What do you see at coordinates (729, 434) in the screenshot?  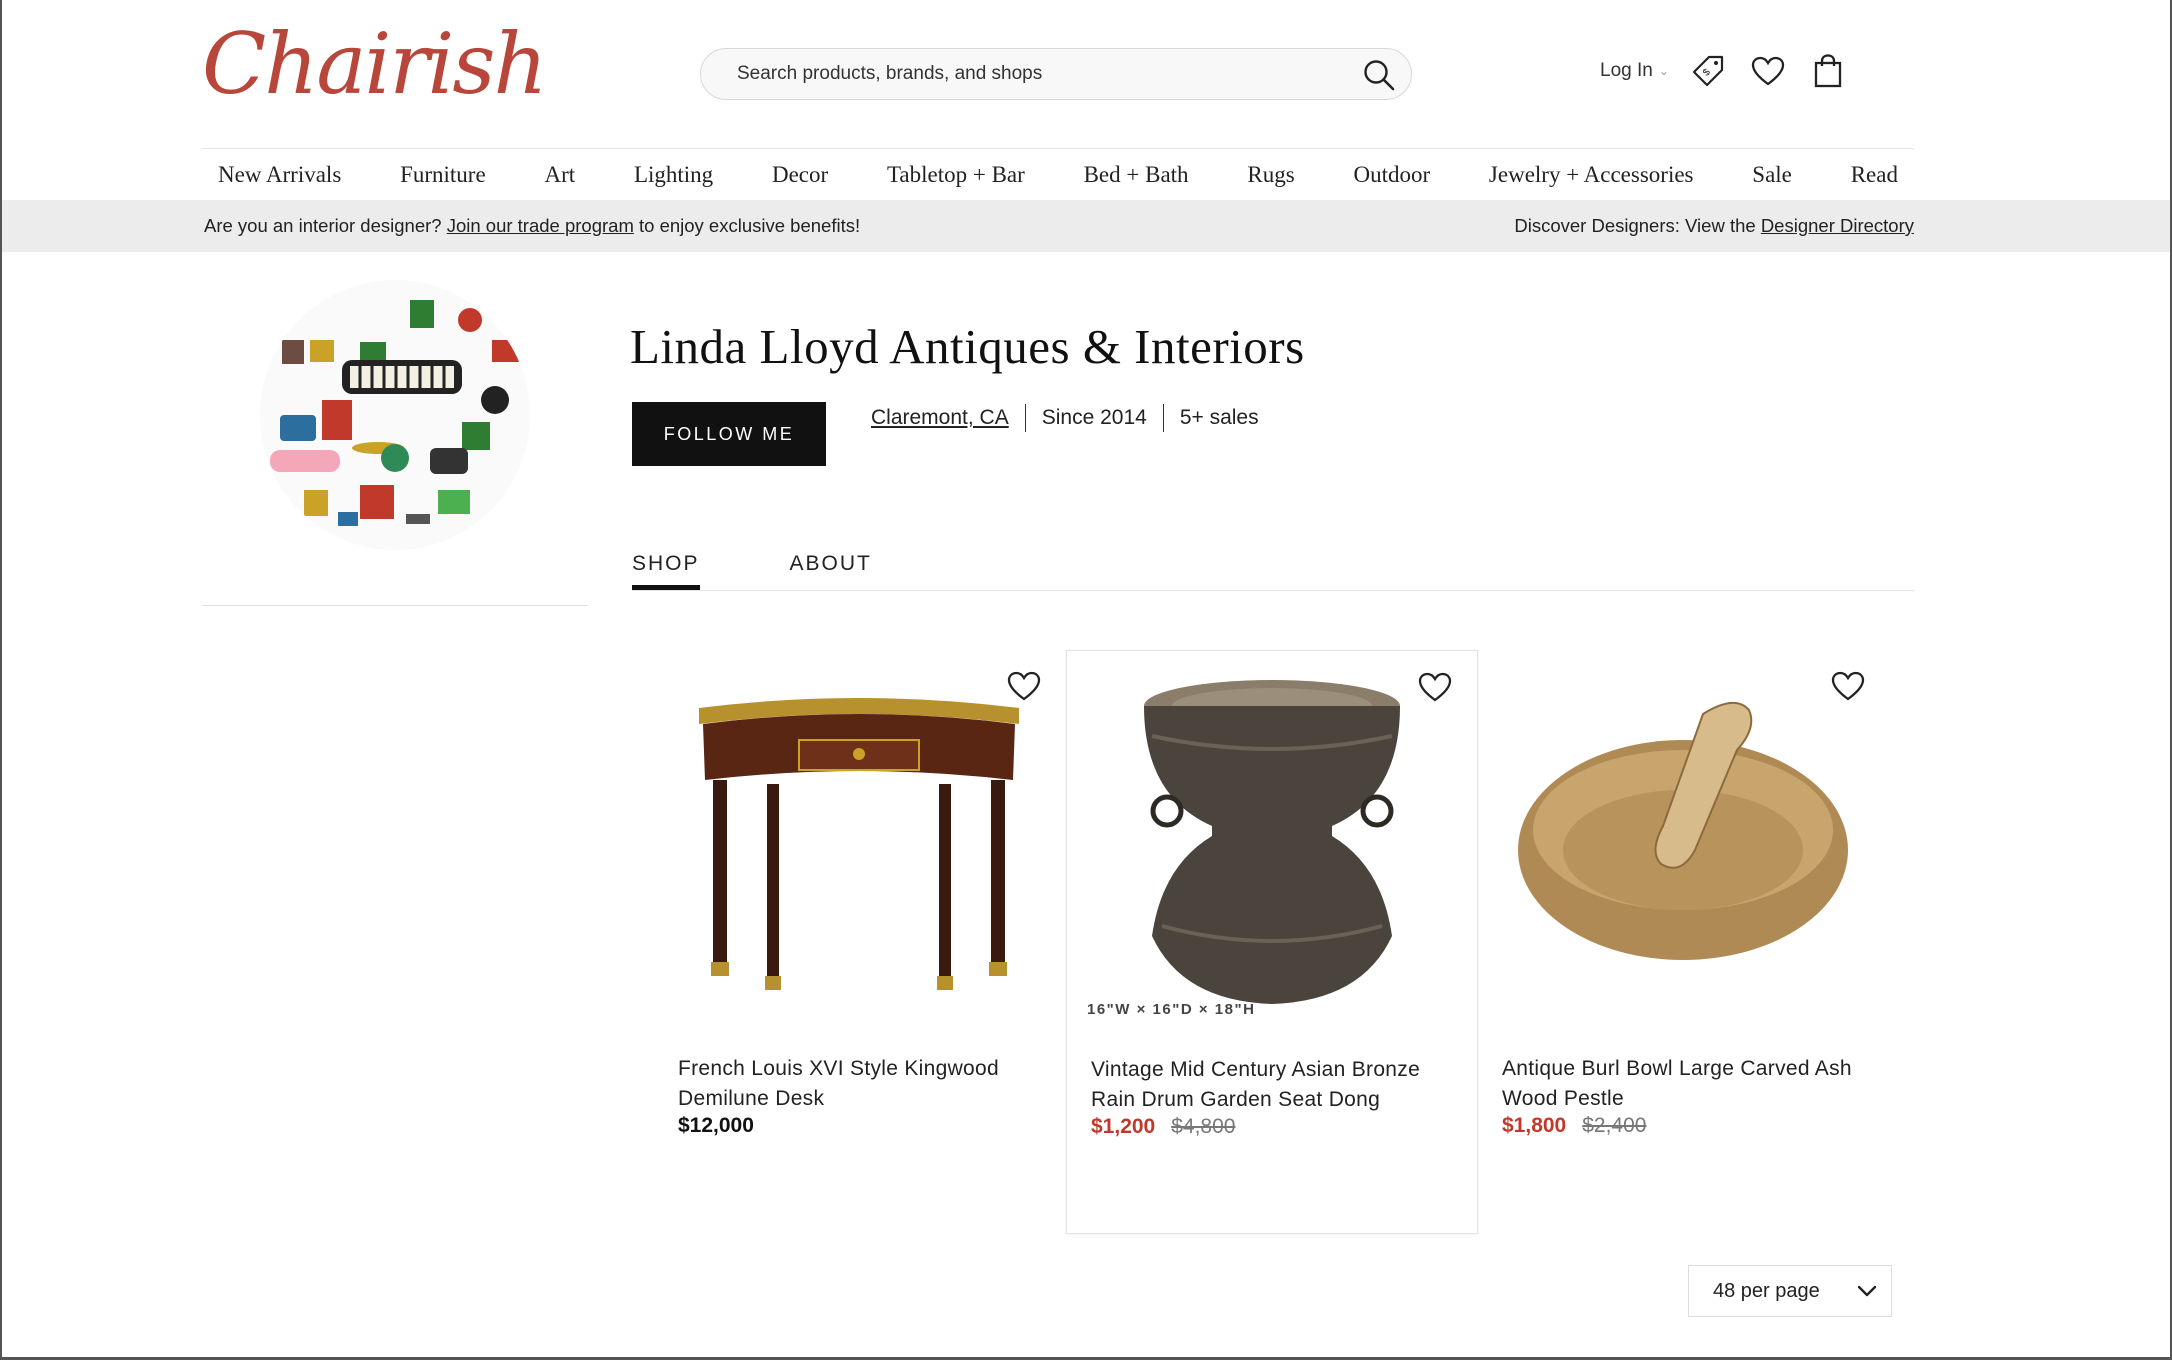 I see `follow-button: FOLLOW ME` at bounding box center [729, 434].